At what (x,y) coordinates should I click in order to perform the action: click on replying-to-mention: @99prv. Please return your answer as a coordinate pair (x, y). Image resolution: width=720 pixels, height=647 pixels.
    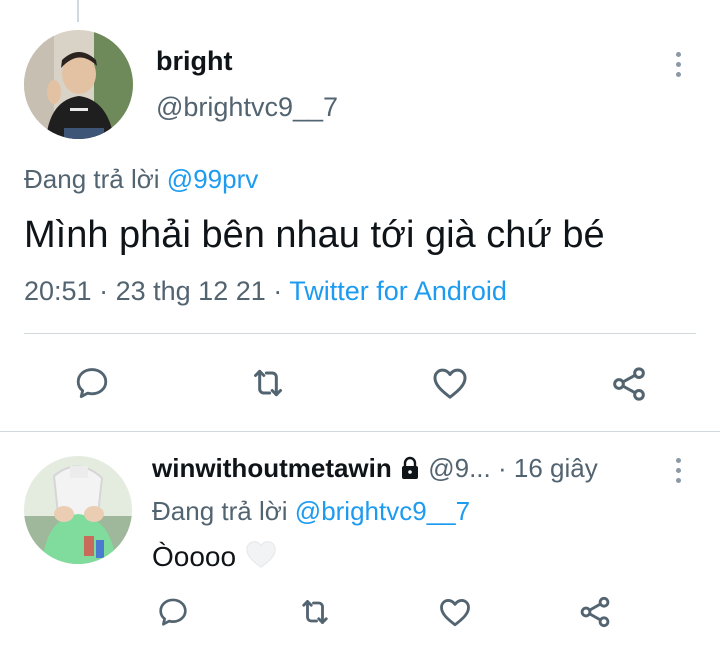
    Looking at the image, I should click on (212, 179).